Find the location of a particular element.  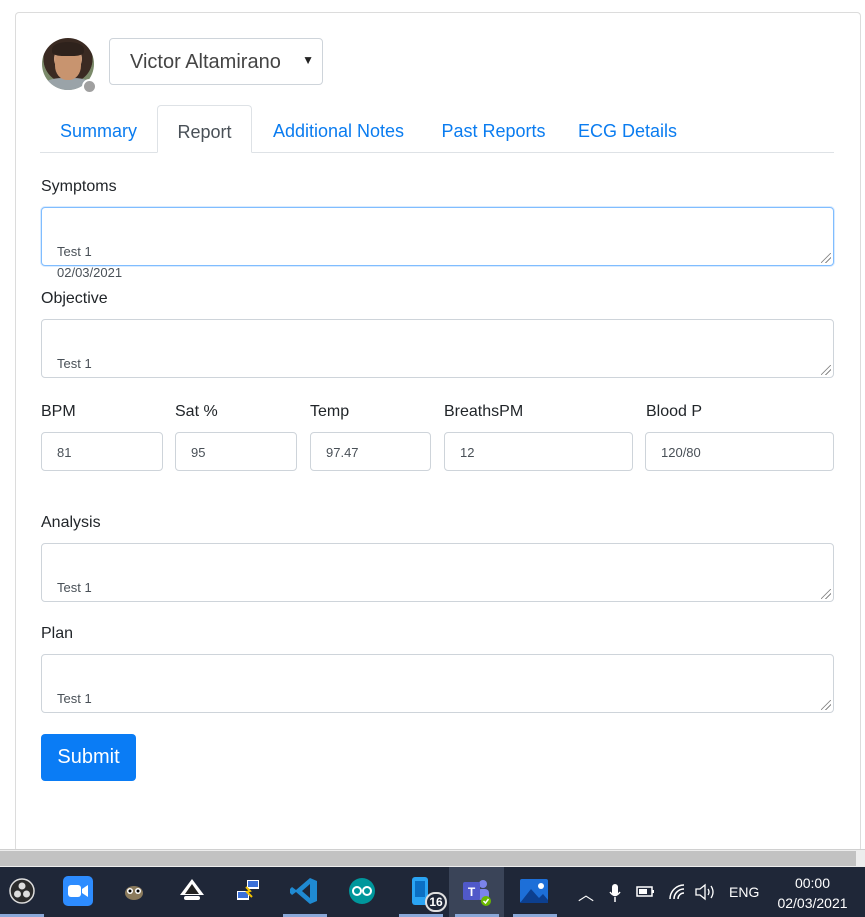

analysis-value: Test 1 is located at coordinates (74, 587).